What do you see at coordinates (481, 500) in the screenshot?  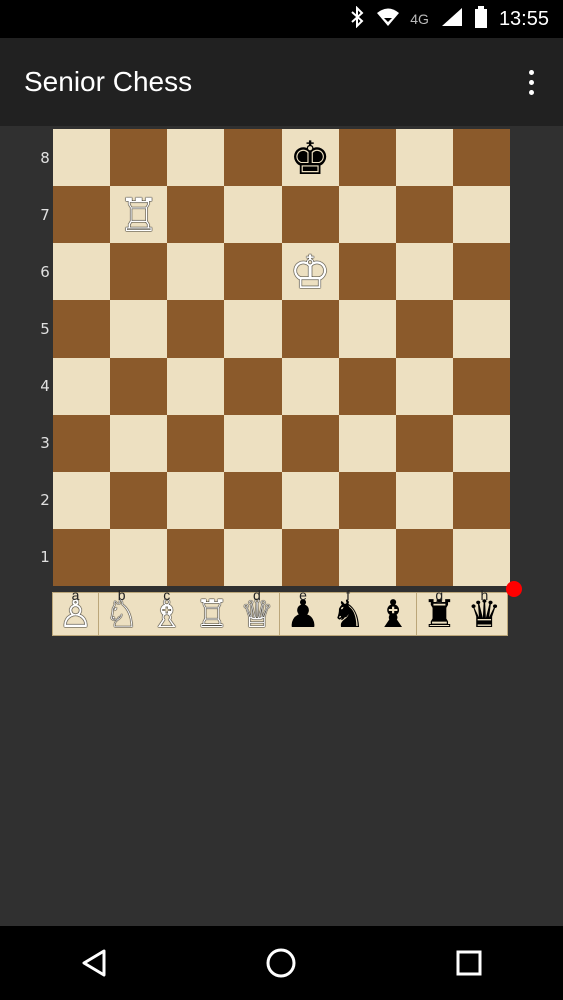 I see `square-h2` at bounding box center [481, 500].